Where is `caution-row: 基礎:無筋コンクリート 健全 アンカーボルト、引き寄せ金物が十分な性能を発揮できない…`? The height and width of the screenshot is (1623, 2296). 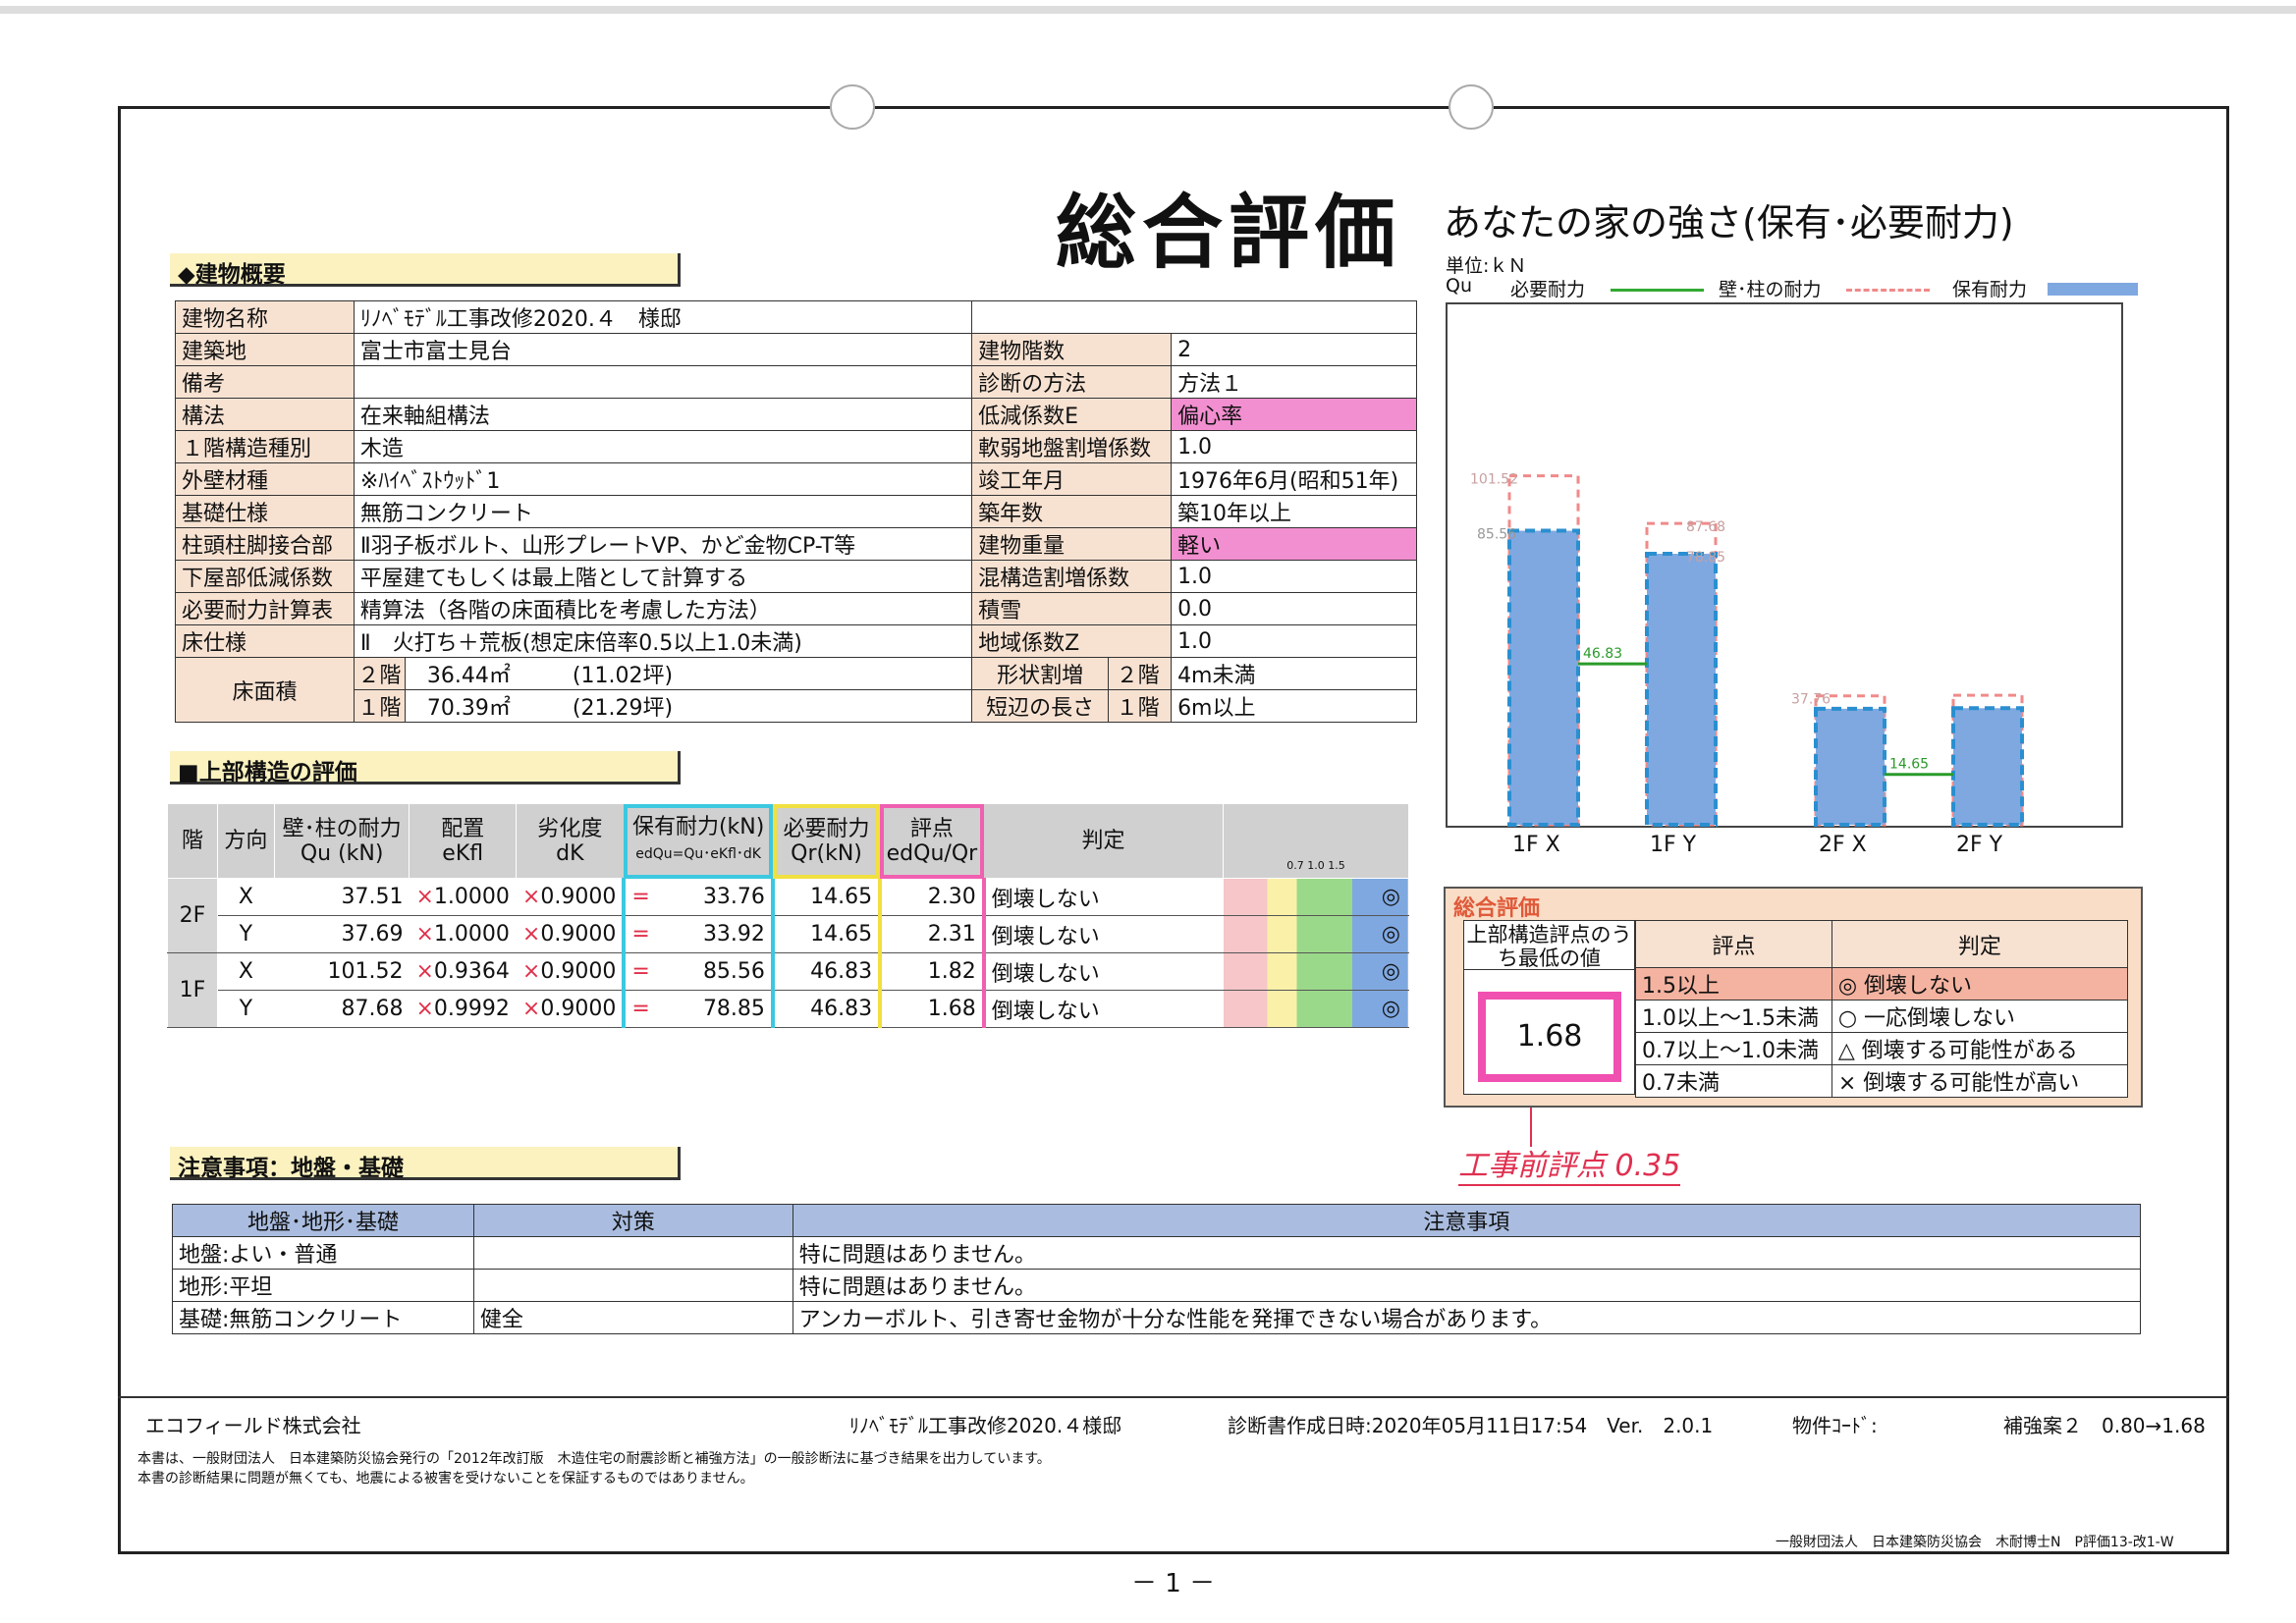
caution-row: 基礎:無筋コンクリート 健全 アンカーボルト、引き寄せ金物が十分な性能を発揮できない… is located at coordinates (1157, 1318).